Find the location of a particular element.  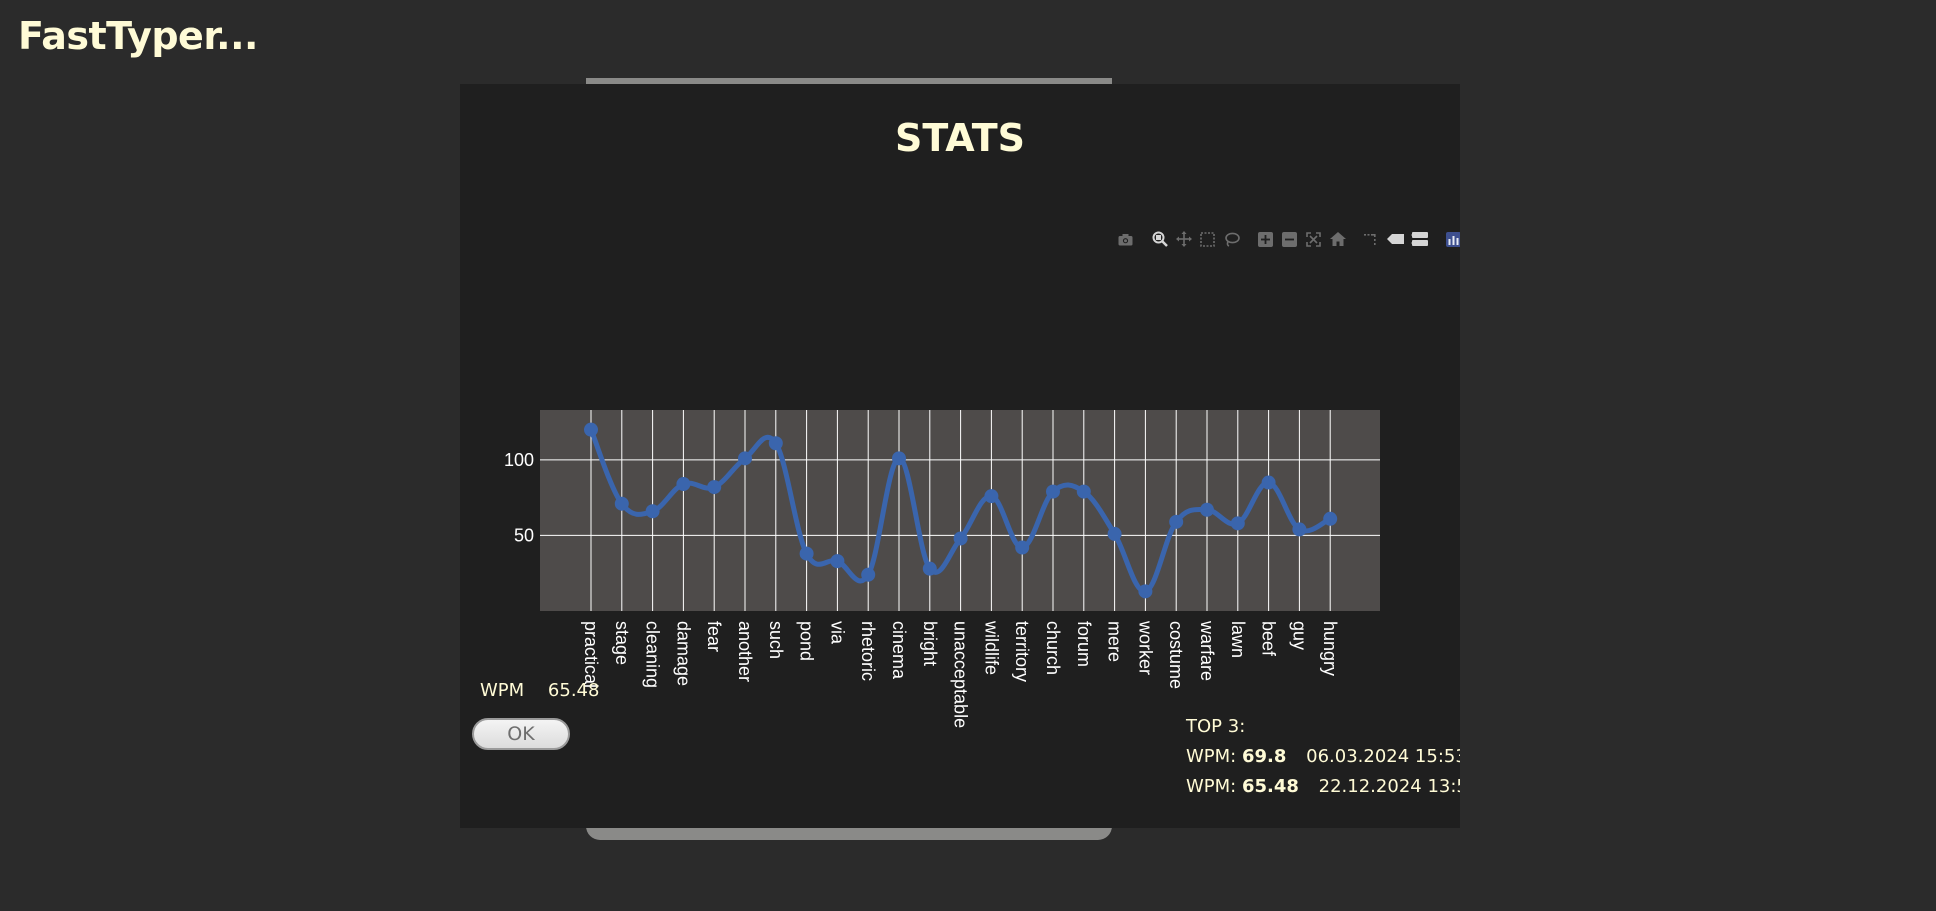

plotly-logo-icon is located at coordinates (1452, 239).